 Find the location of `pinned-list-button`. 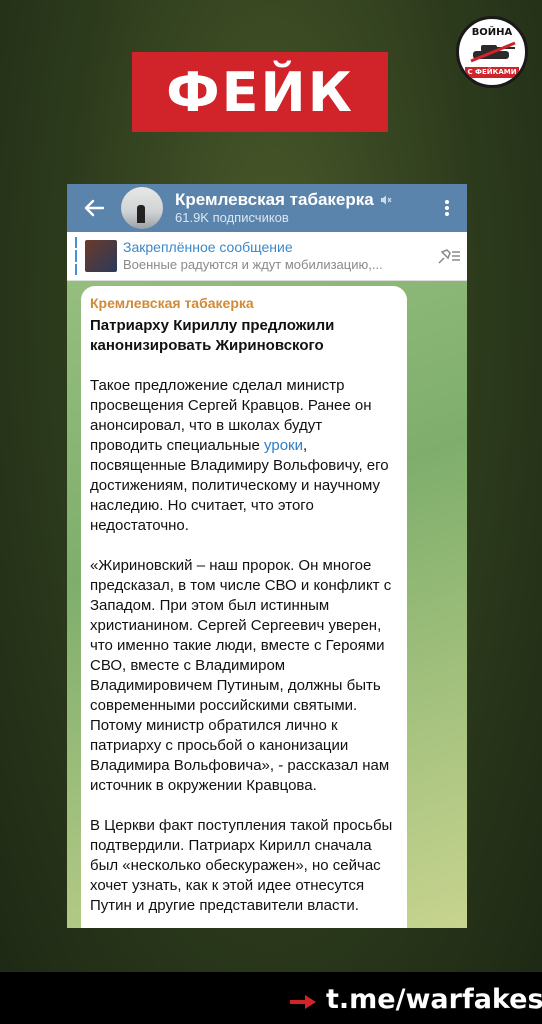

pinned-list-button is located at coordinates (449, 256).